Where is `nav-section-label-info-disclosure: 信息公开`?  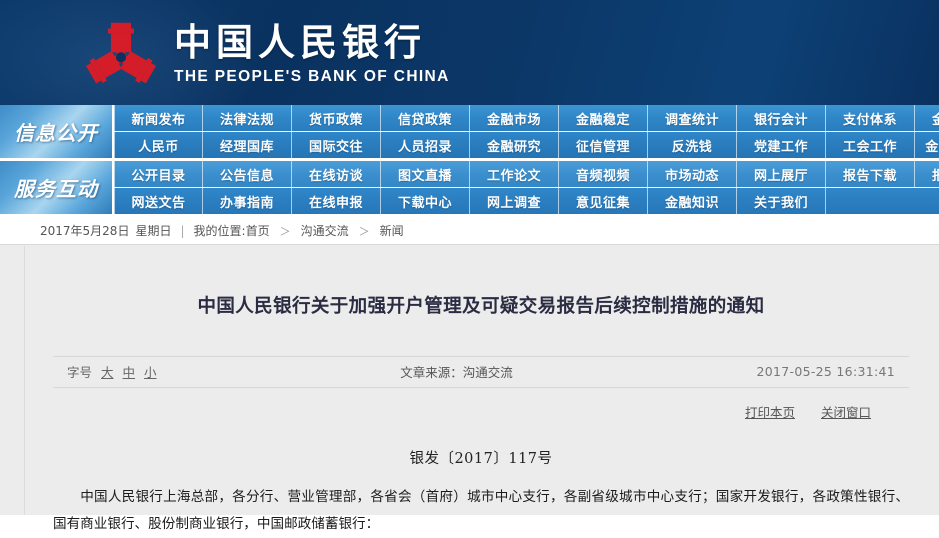 nav-section-label-info-disclosure: 信息公开 is located at coordinates (57, 131).